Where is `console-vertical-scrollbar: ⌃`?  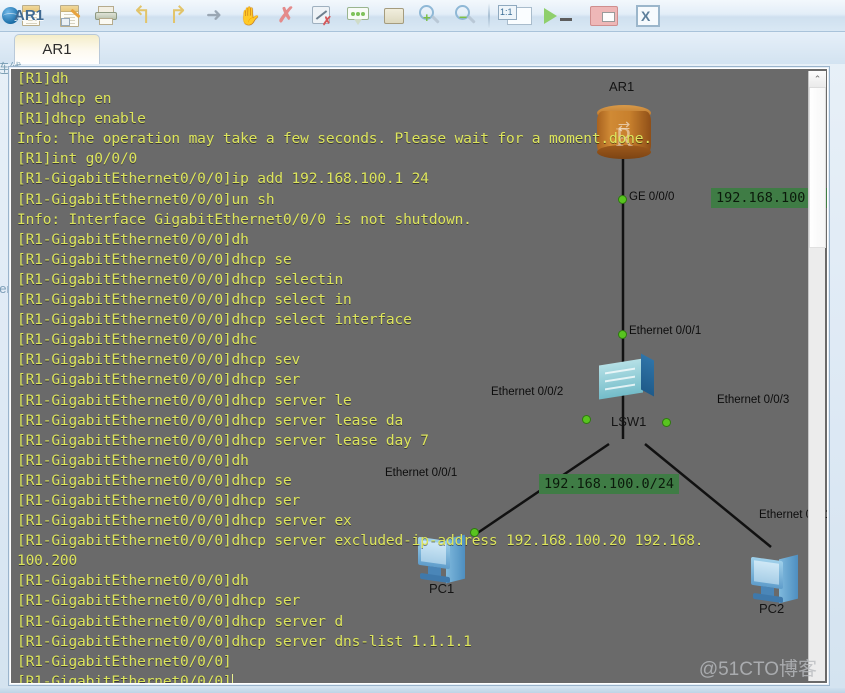
console-vertical-scrollbar: ⌃ is located at coordinates (817, 376).